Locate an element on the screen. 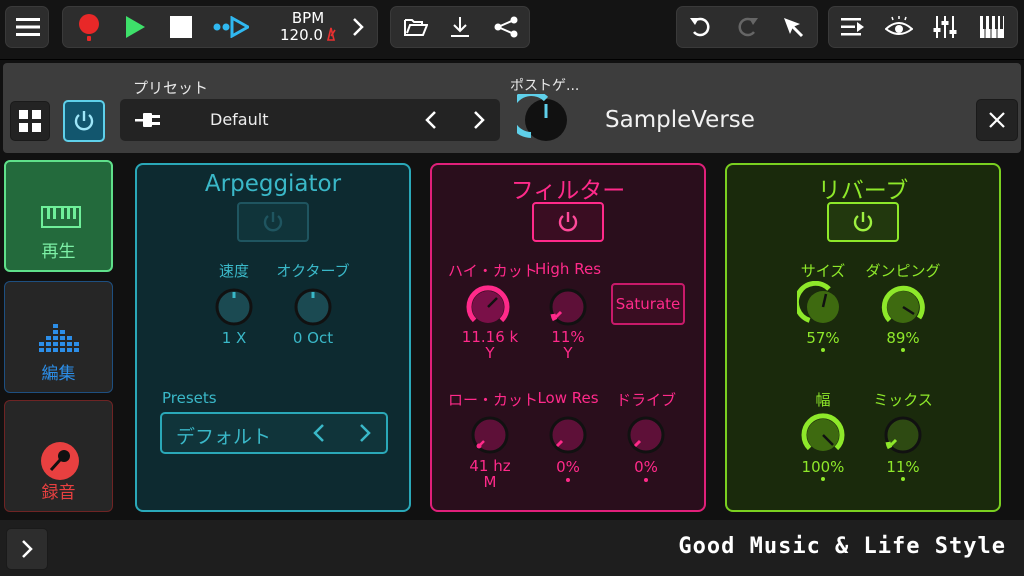 This screenshot has width=1024, height=576. reverb-title: リバーブ is located at coordinates (863, 191).